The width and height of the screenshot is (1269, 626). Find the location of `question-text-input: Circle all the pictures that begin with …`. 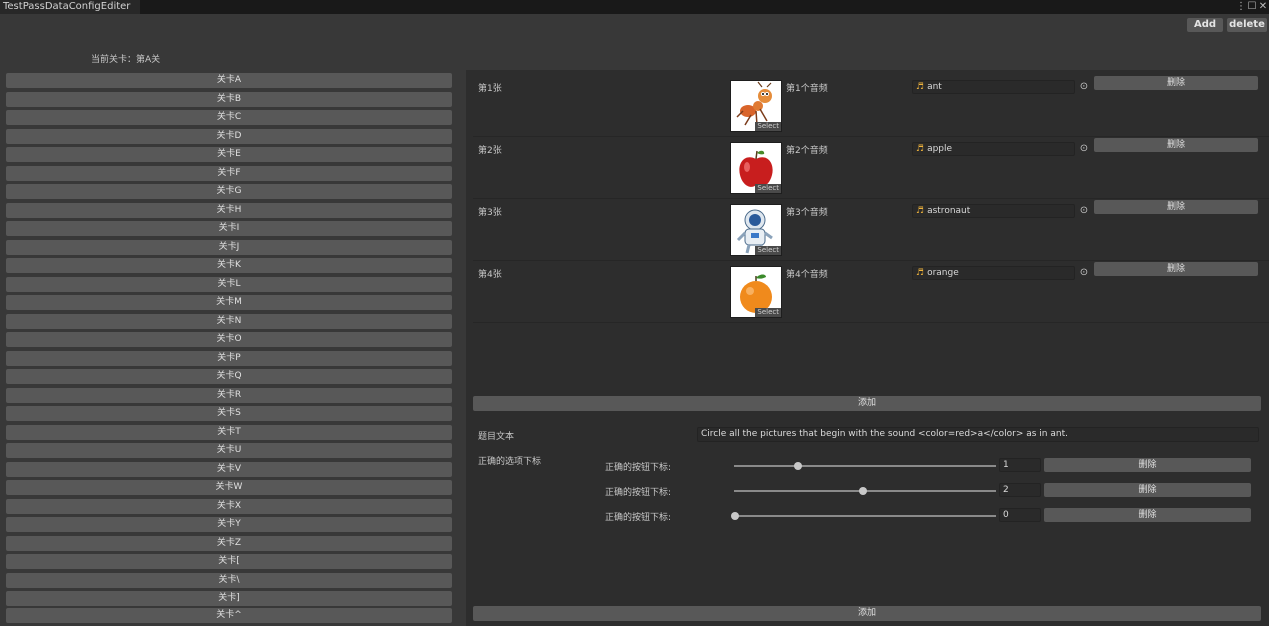

question-text-input: Circle all the pictures that begin with … is located at coordinates (978, 434).